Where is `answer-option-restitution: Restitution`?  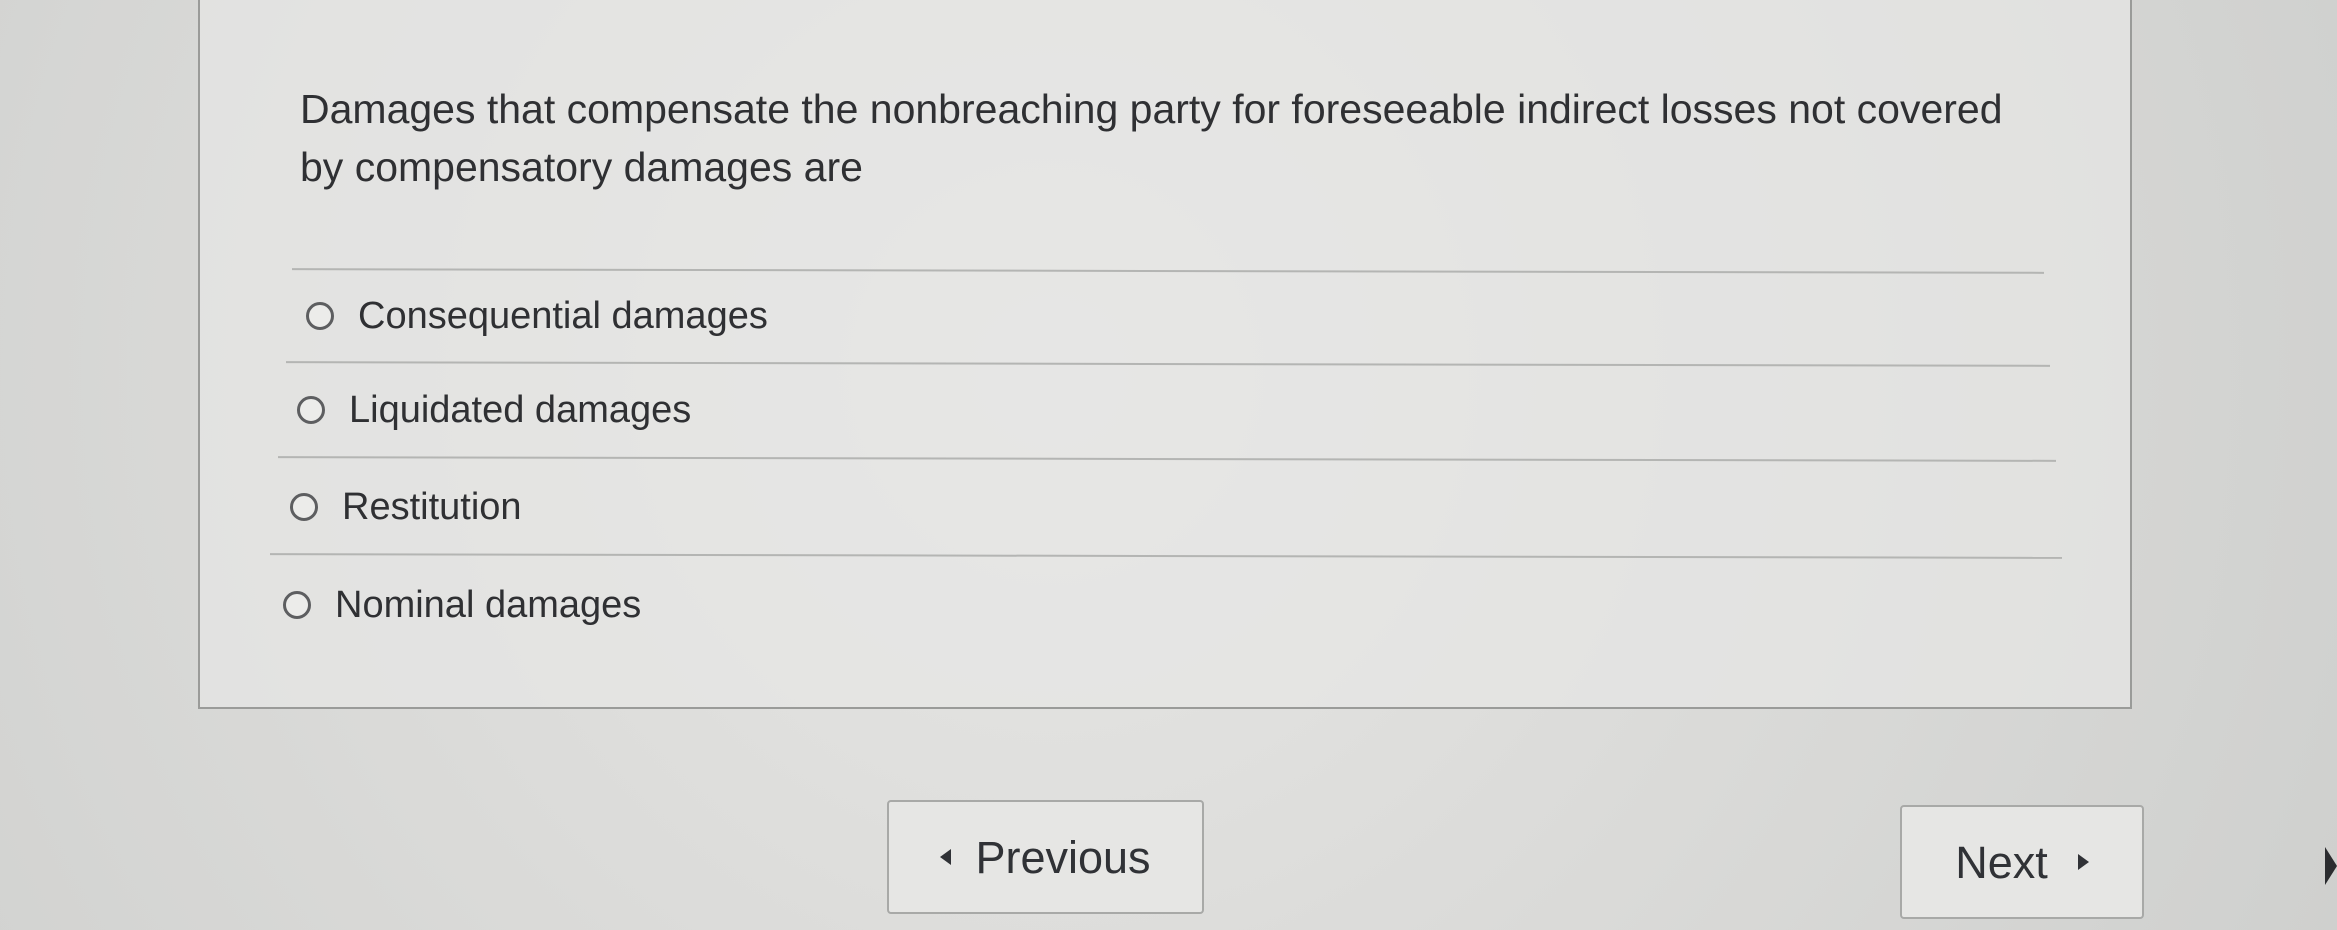
answer-option-restitution: Restitution is located at coordinates (406, 507).